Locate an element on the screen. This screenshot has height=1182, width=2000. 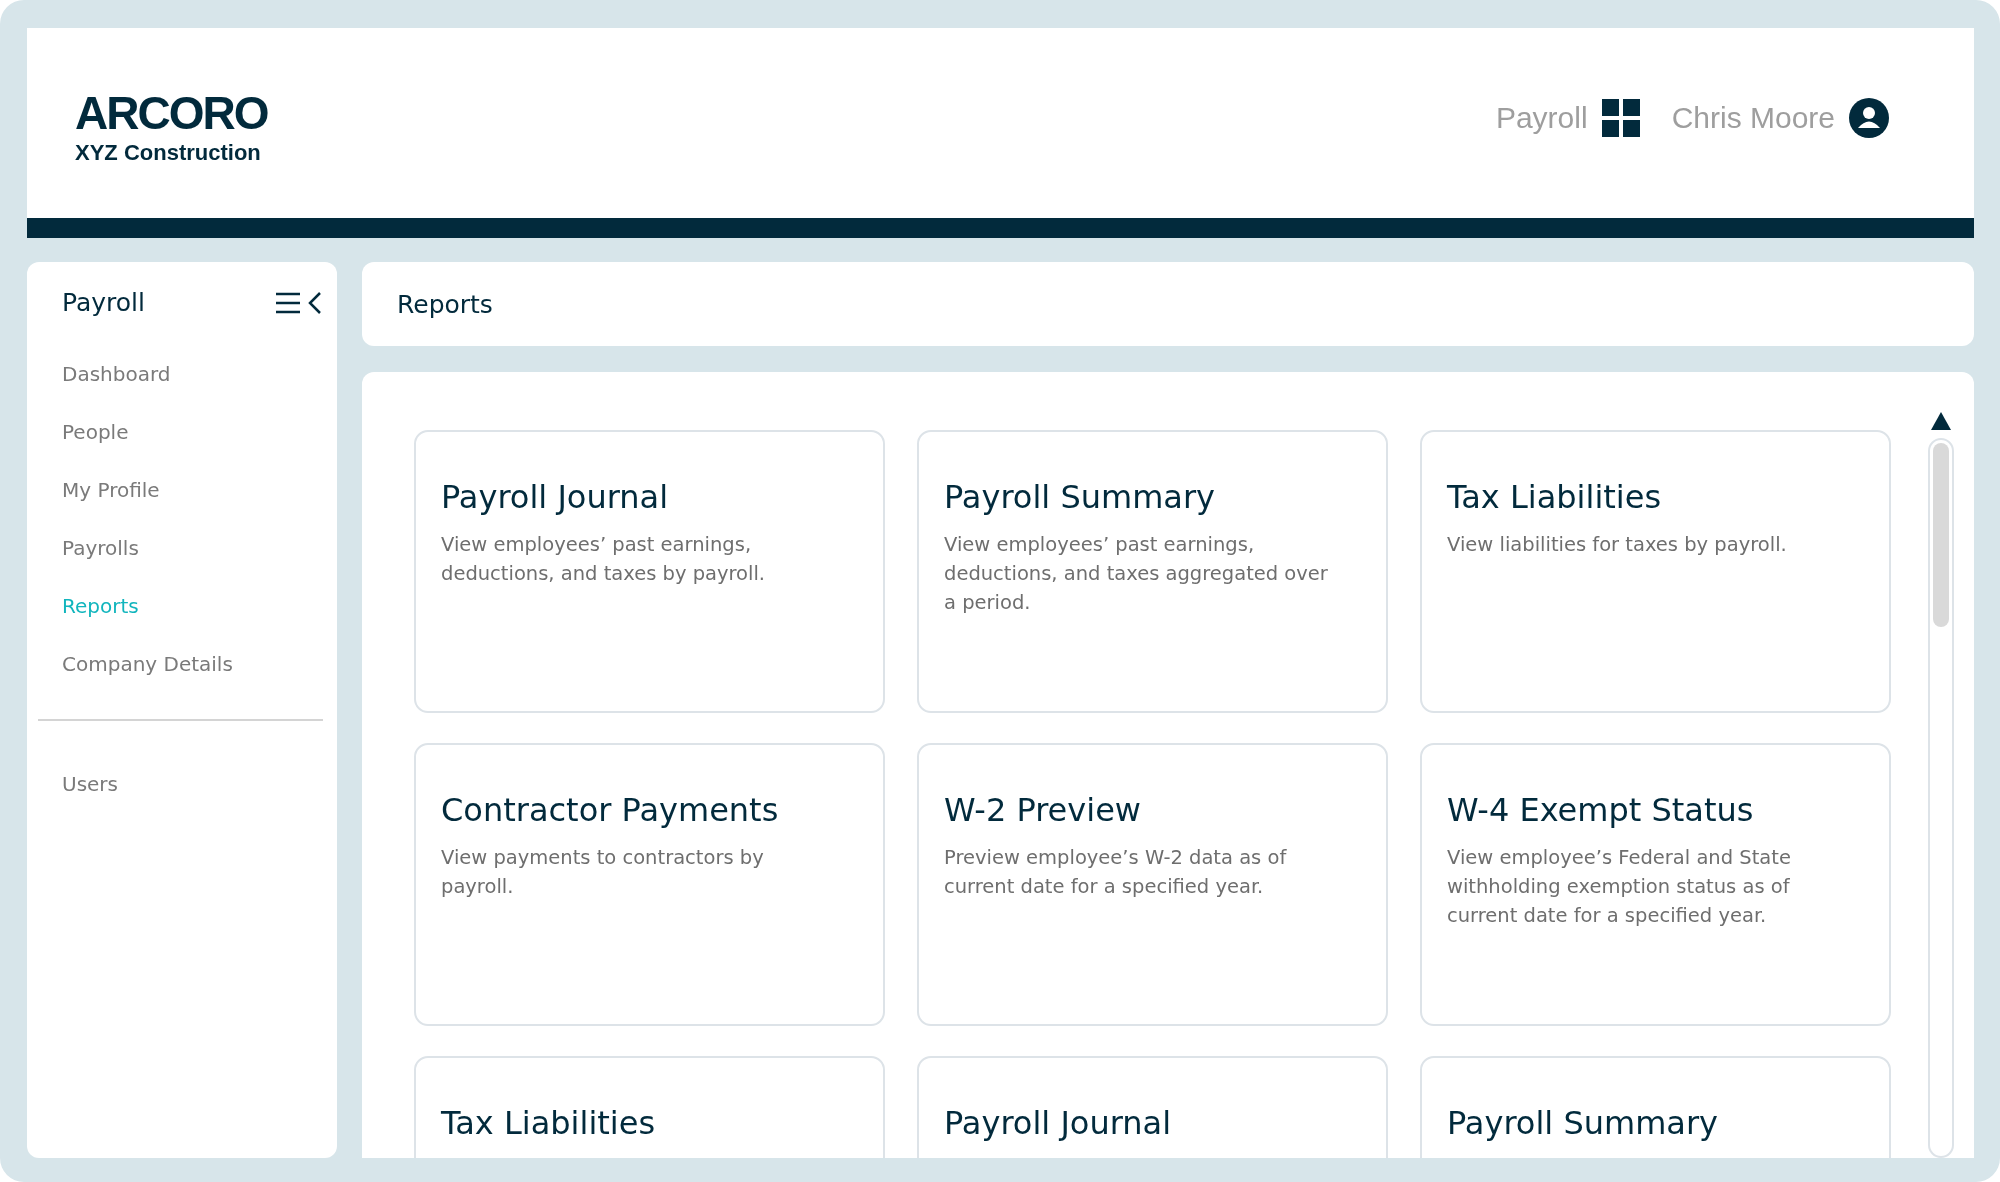
report-card: Payroll Journal is located at coordinates (1152, 1107).